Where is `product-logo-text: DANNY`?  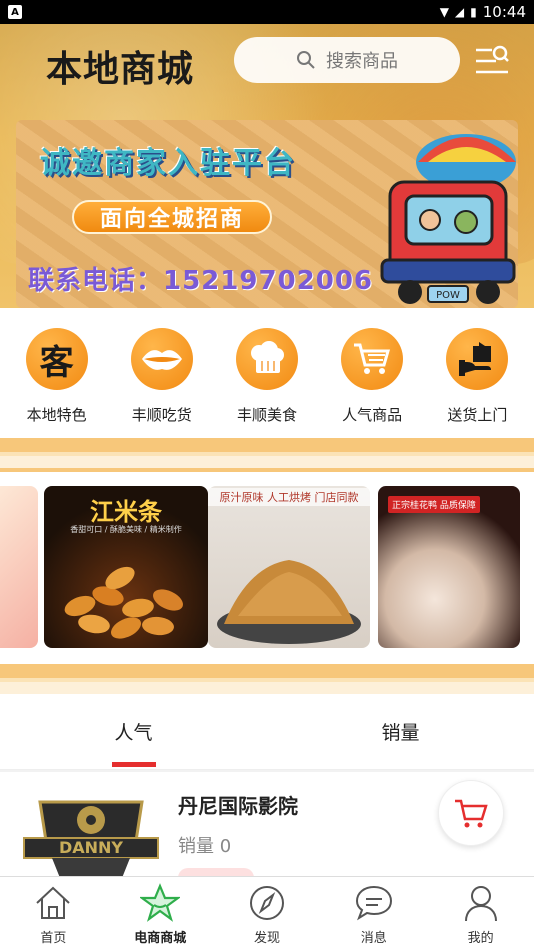
product-logo-text: DANNY is located at coordinates (91, 847).